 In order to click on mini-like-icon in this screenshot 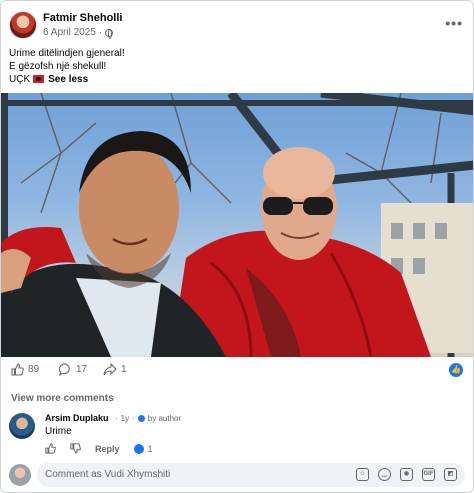, I will do `click(138, 448)`.